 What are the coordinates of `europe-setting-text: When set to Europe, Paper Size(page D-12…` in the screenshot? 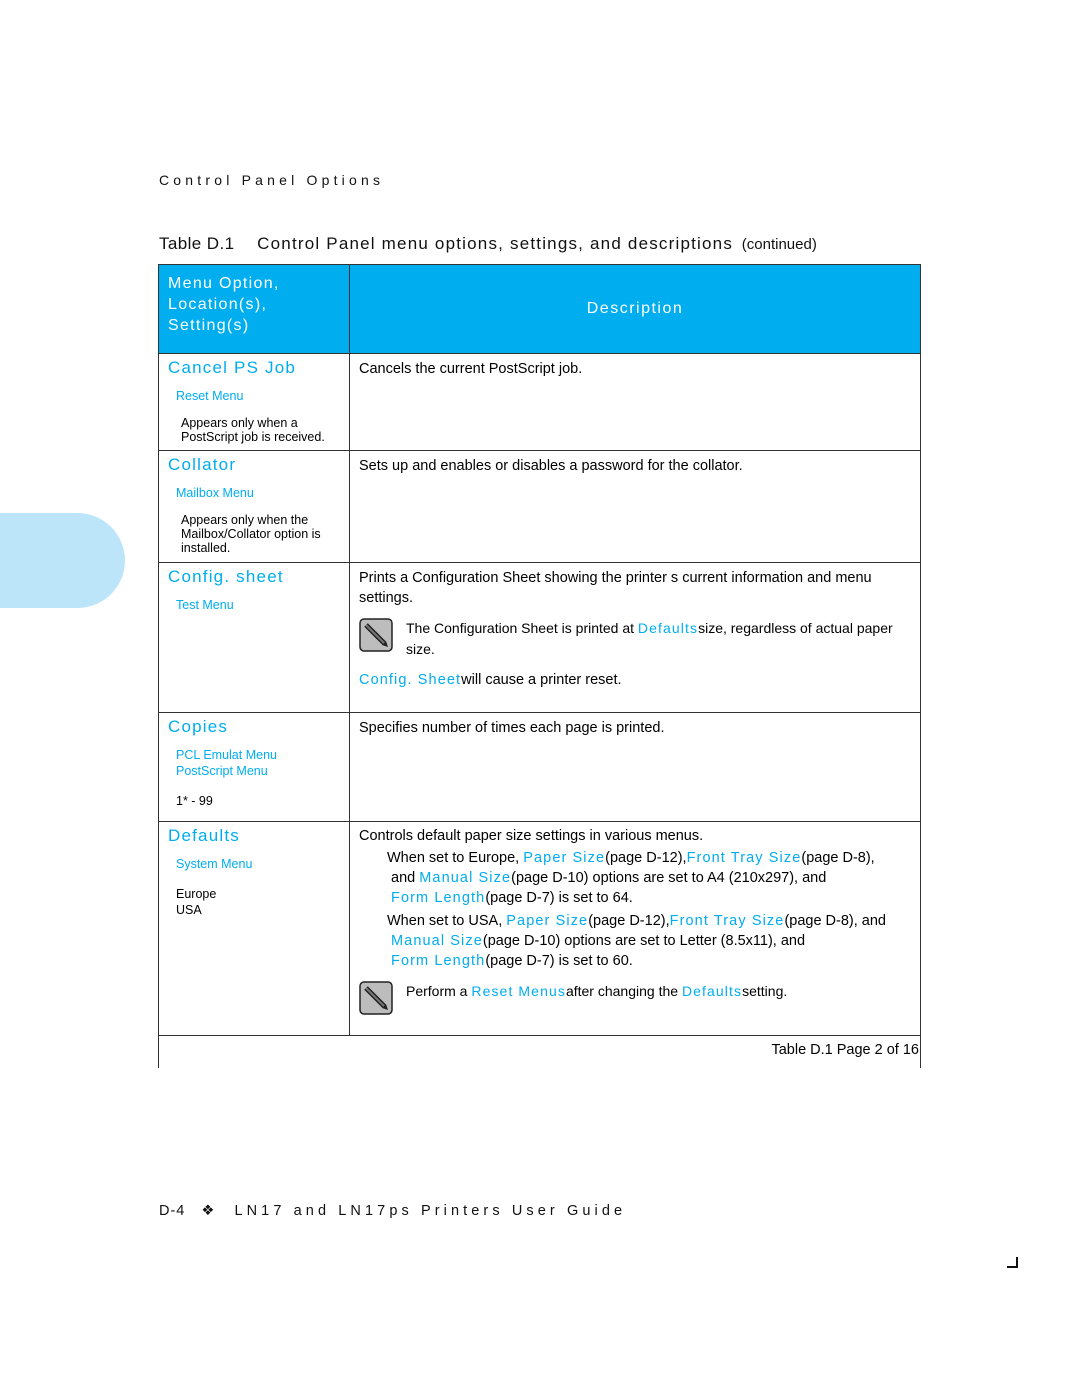 It's located at (631, 878).